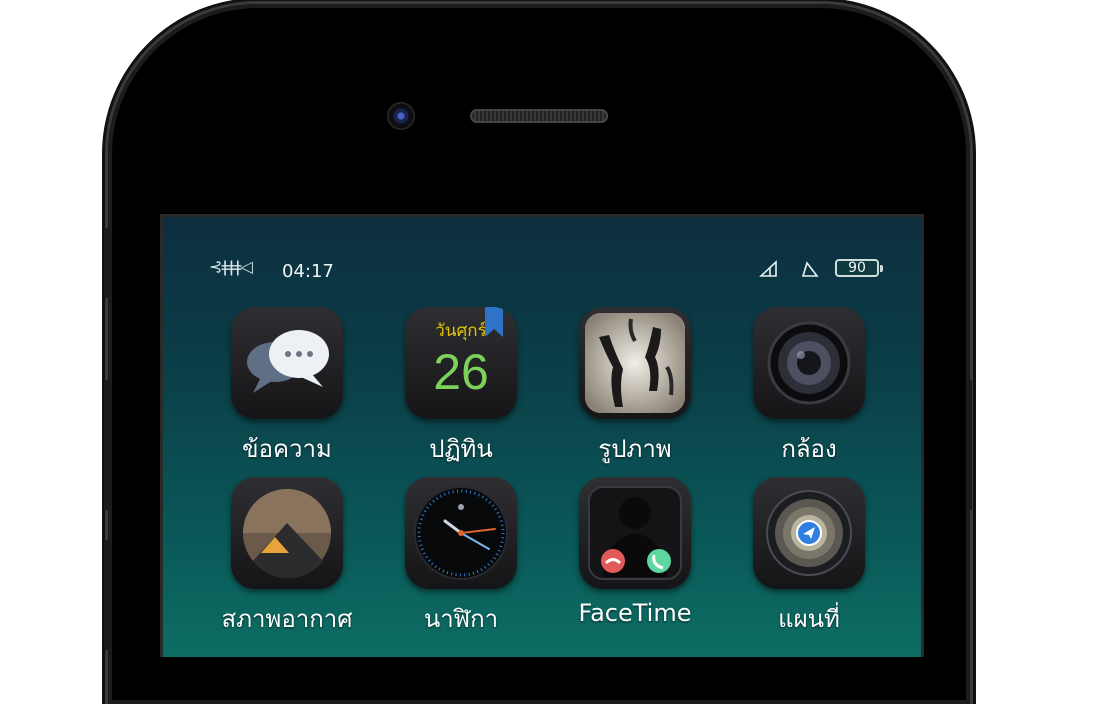 This screenshot has height=704, width=1100. What do you see at coordinates (107, 263) in the screenshot?
I see `volume-up-button` at bounding box center [107, 263].